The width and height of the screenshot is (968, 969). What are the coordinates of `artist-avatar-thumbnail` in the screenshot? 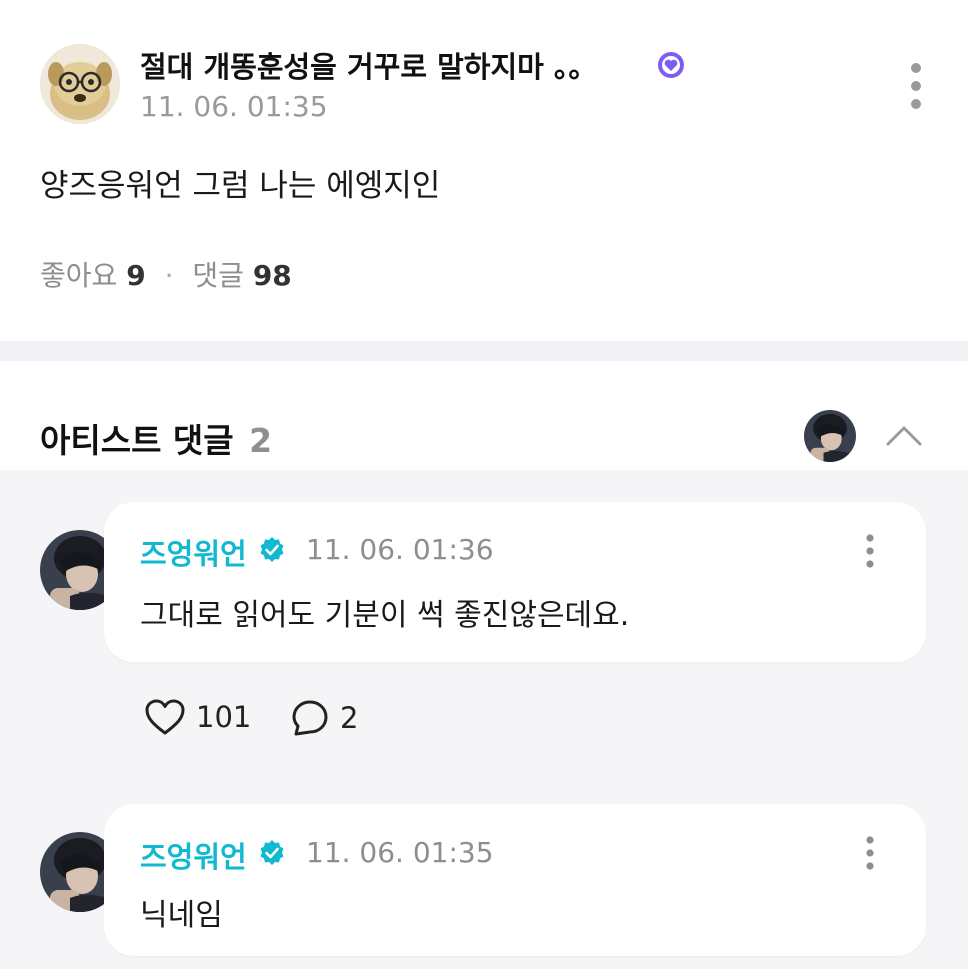 It's located at (830, 436).